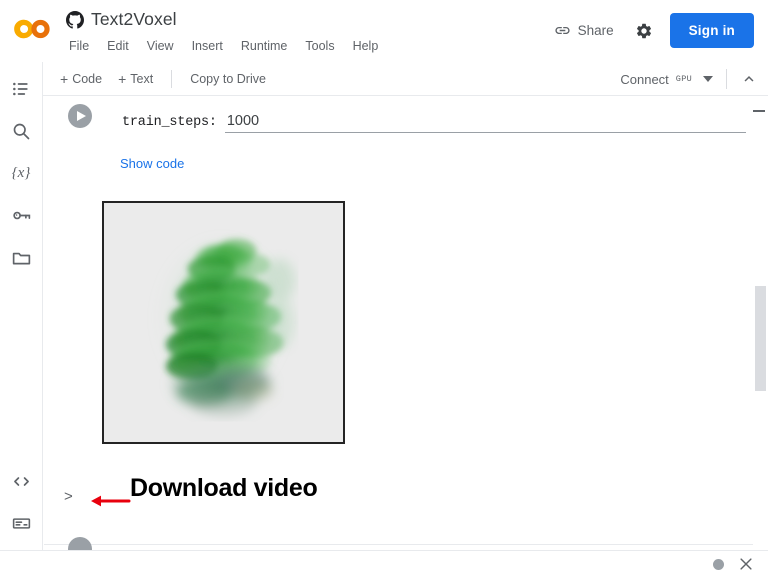 The width and height of the screenshot is (768, 576). Describe the element at coordinates (746, 564) in the screenshot. I see `close-icon` at that location.